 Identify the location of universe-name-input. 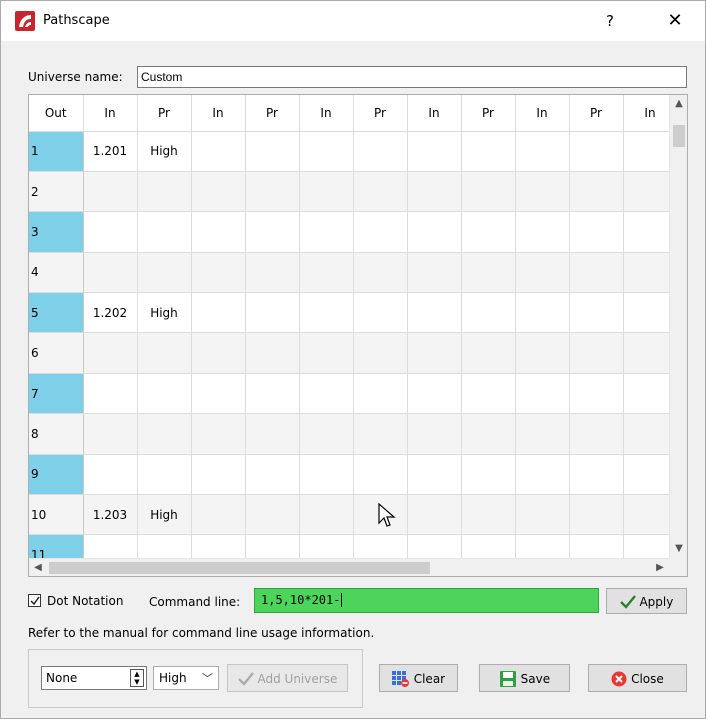
(412, 77).